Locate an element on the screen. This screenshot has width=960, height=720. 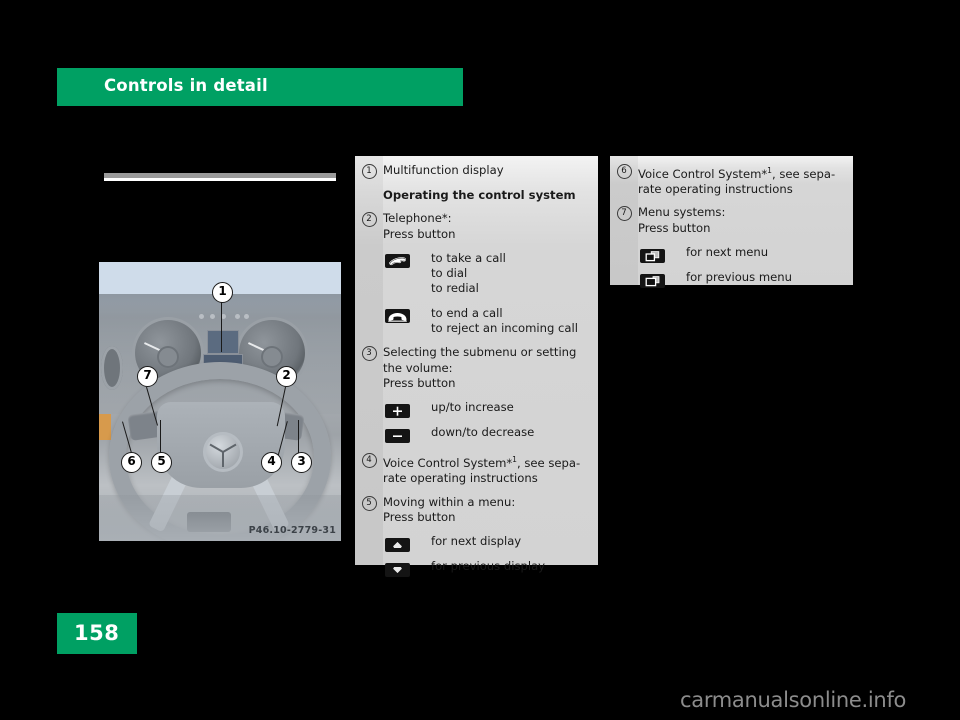
legend-number-6: 6 is located at coordinates (624, 171).